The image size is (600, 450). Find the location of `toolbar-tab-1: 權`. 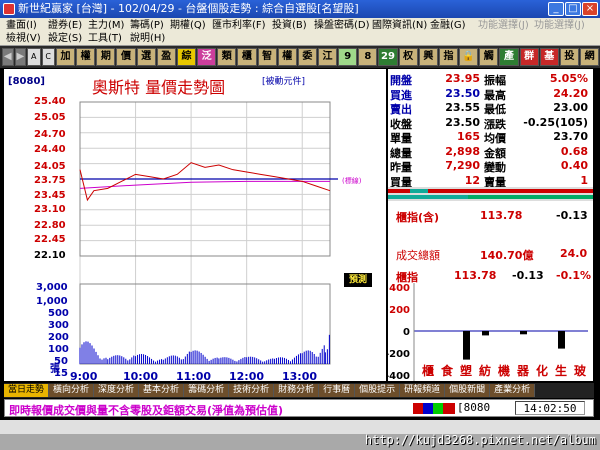

toolbar-tab-1: 權 is located at coordinates (86, 57).